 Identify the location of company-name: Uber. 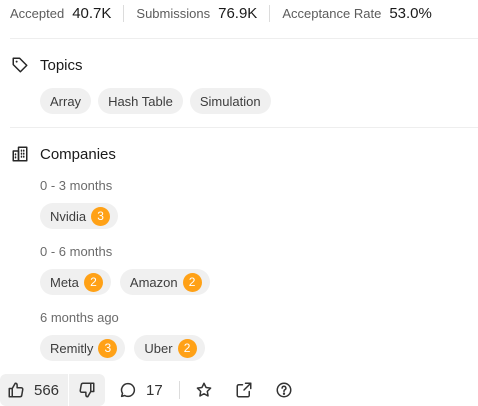
(158, 348).